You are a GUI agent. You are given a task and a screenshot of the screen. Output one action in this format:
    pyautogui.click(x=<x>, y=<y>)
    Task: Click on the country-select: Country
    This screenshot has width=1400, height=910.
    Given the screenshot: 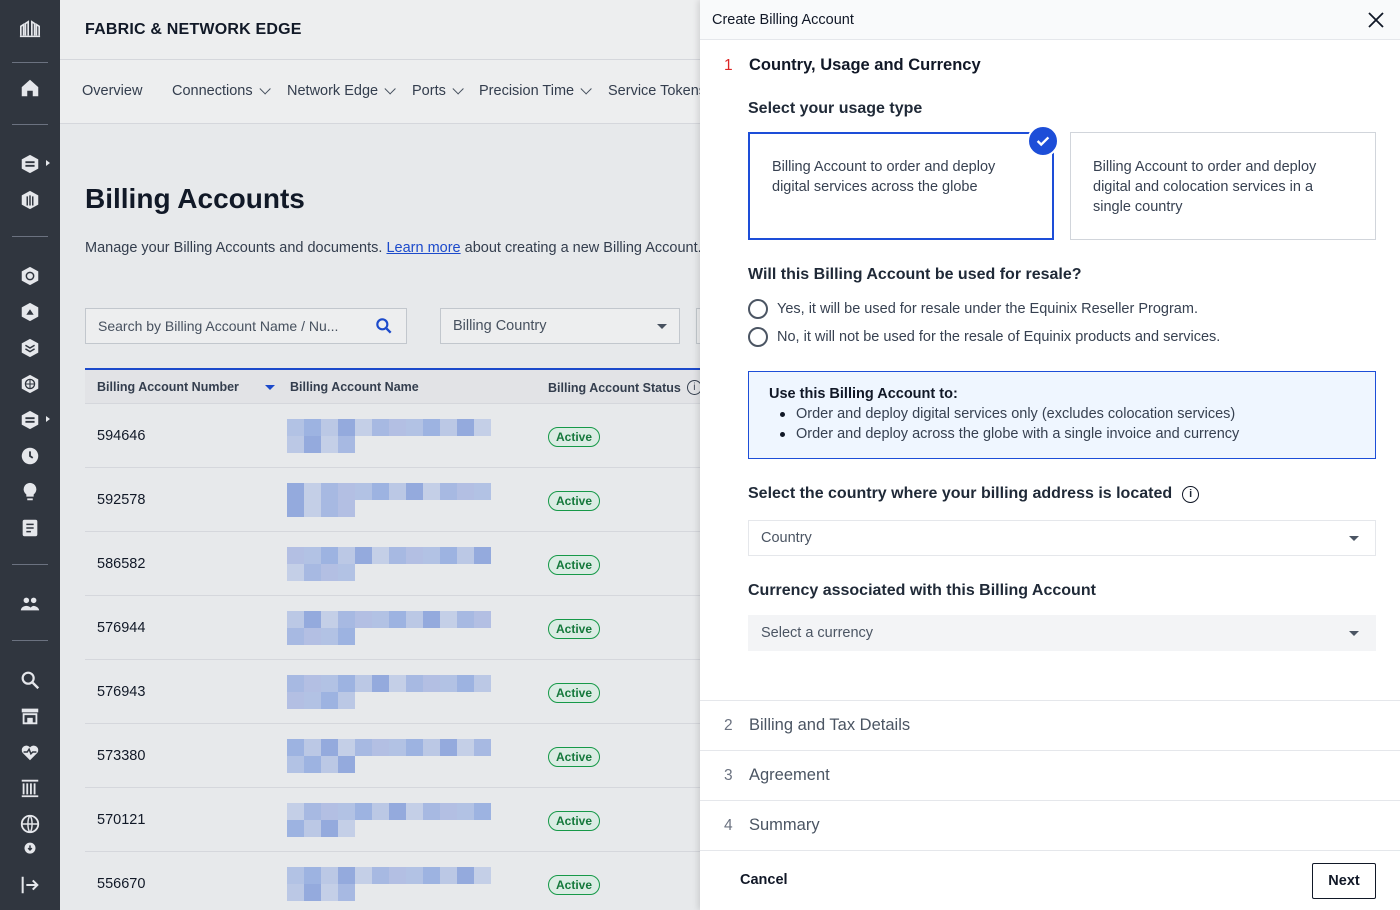 What is the action you would take?
    pyautogui.click(x=1062, y=538)
    